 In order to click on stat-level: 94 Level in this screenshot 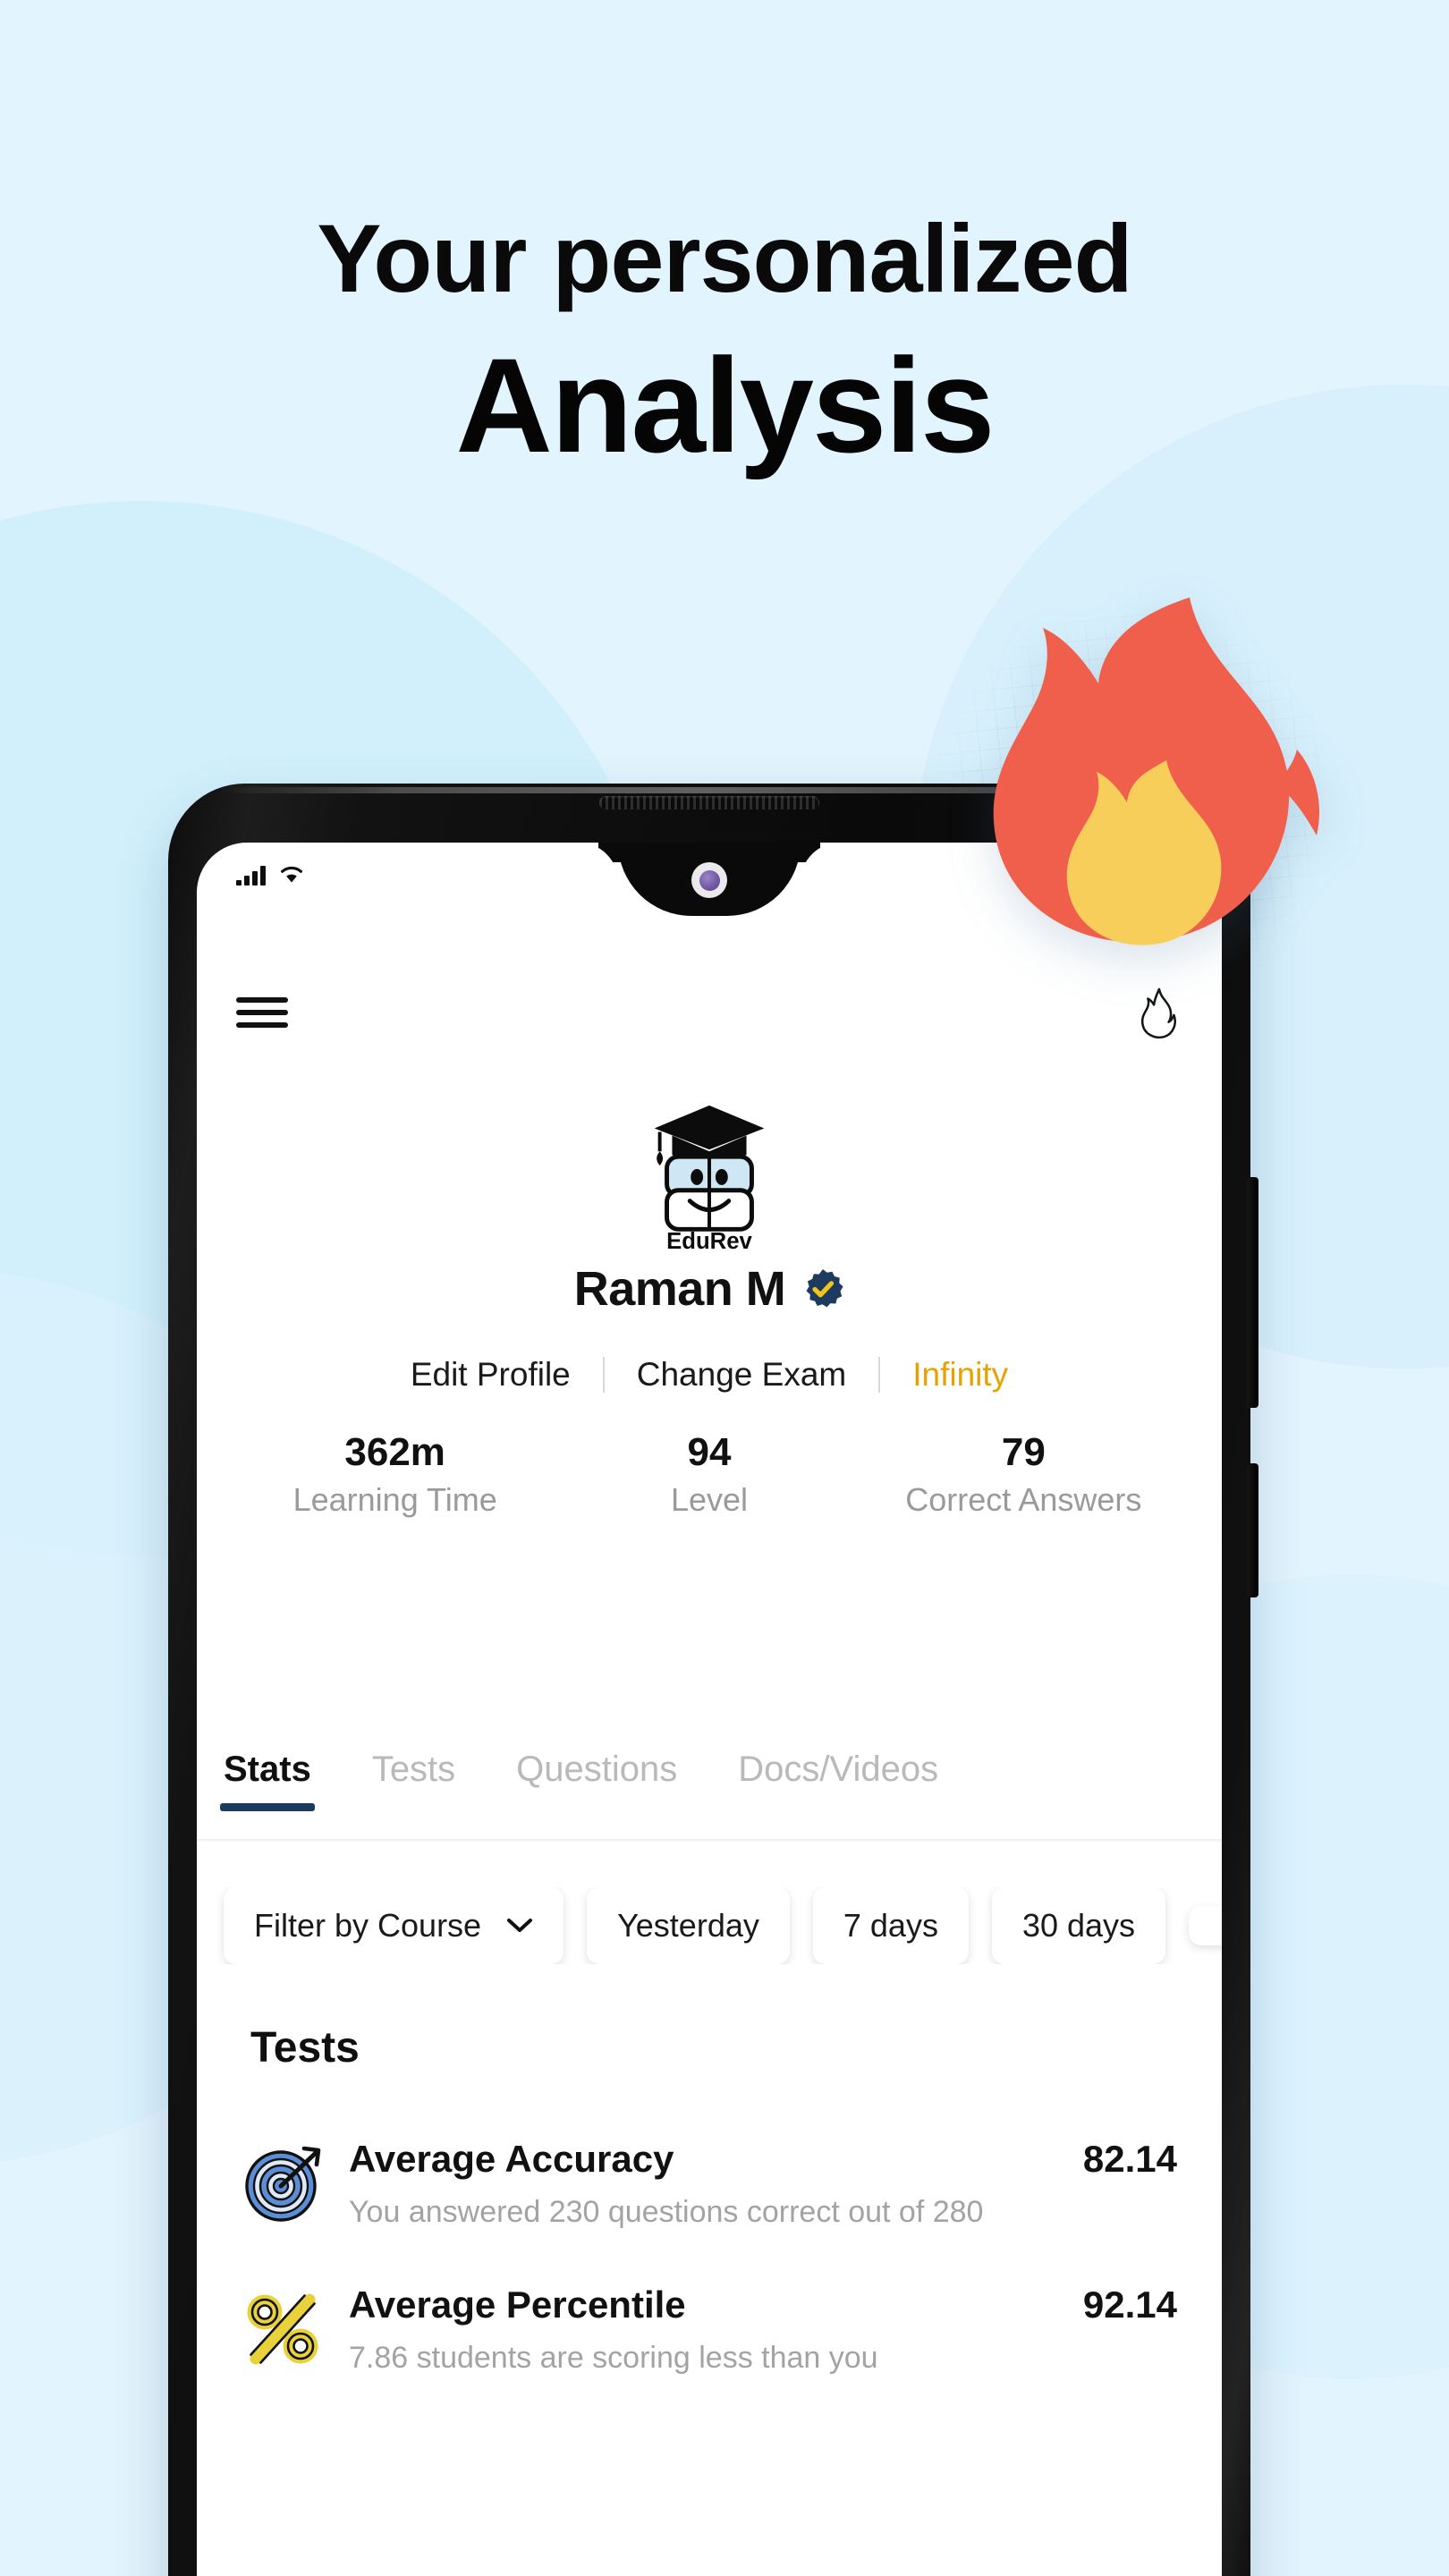, I will do `click(709, 1474)`.